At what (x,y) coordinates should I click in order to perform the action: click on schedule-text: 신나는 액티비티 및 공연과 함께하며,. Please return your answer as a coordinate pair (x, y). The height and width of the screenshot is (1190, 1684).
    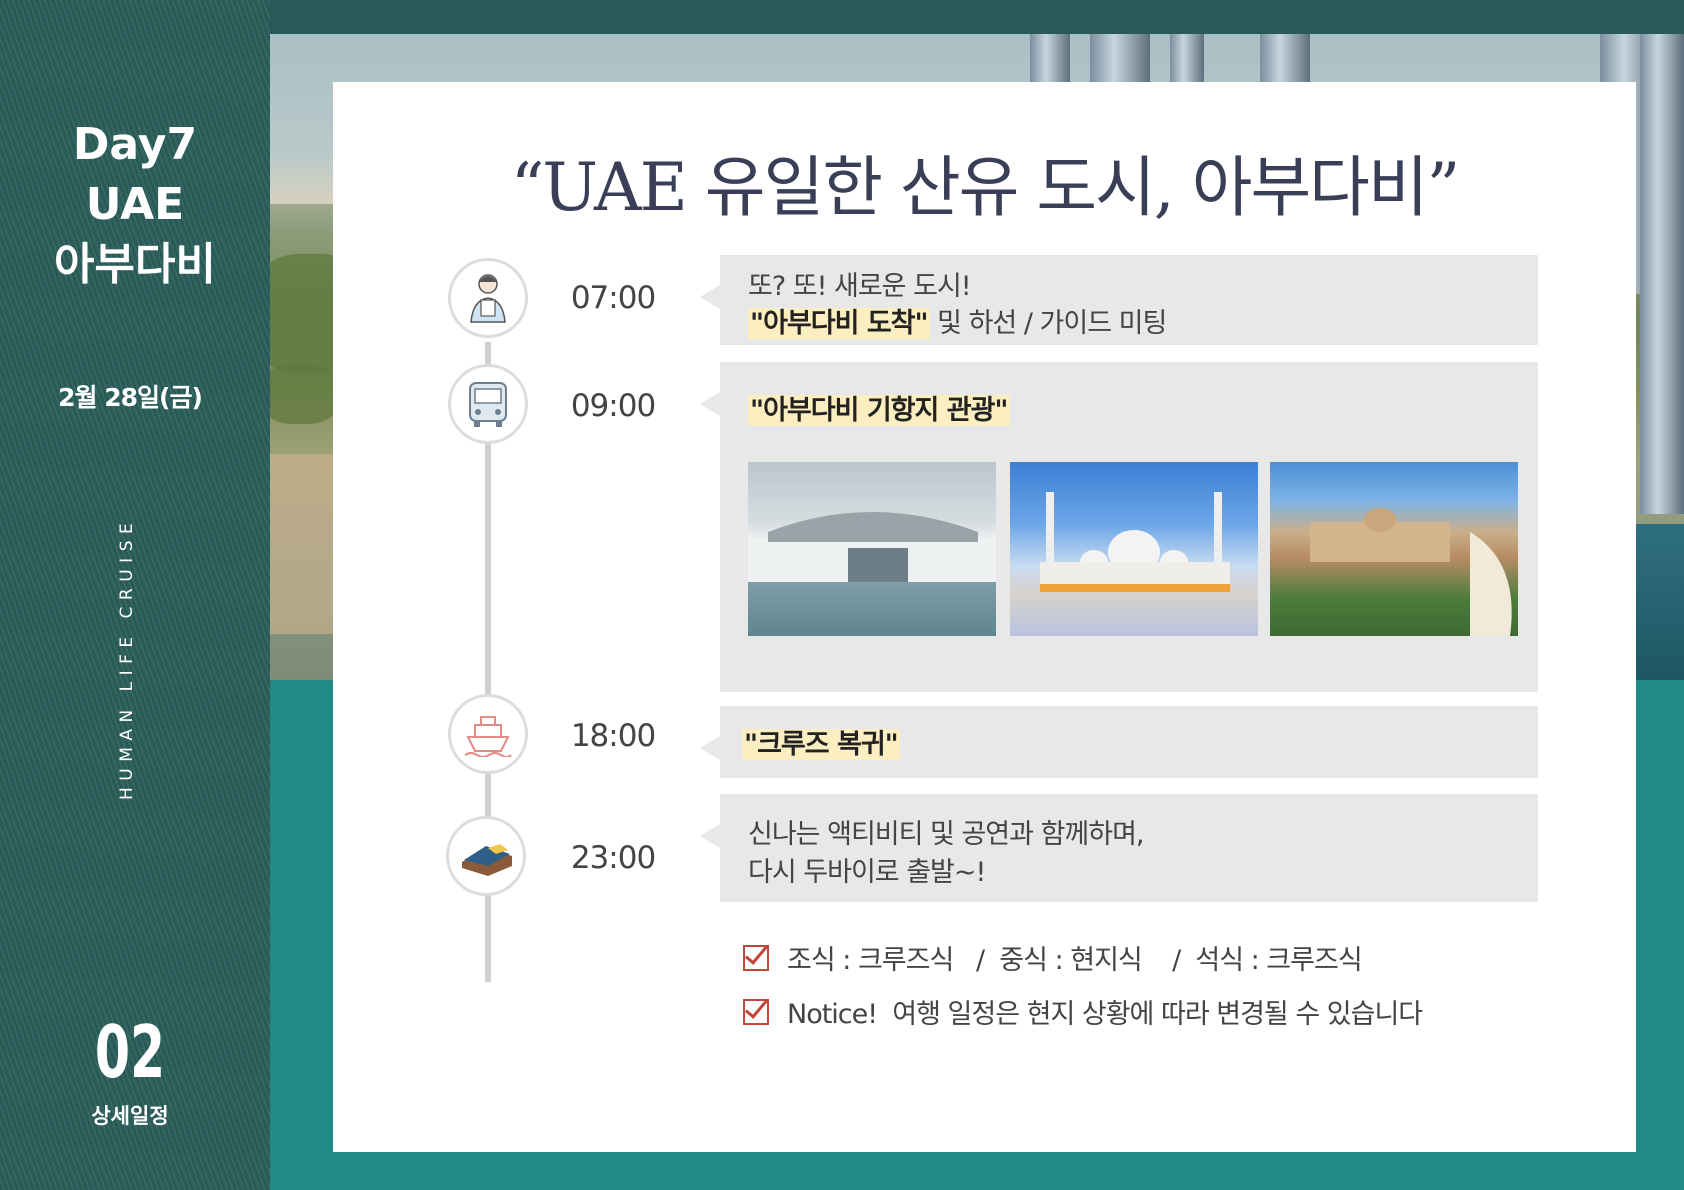
    Looking at the image, I should click on (946, 834).